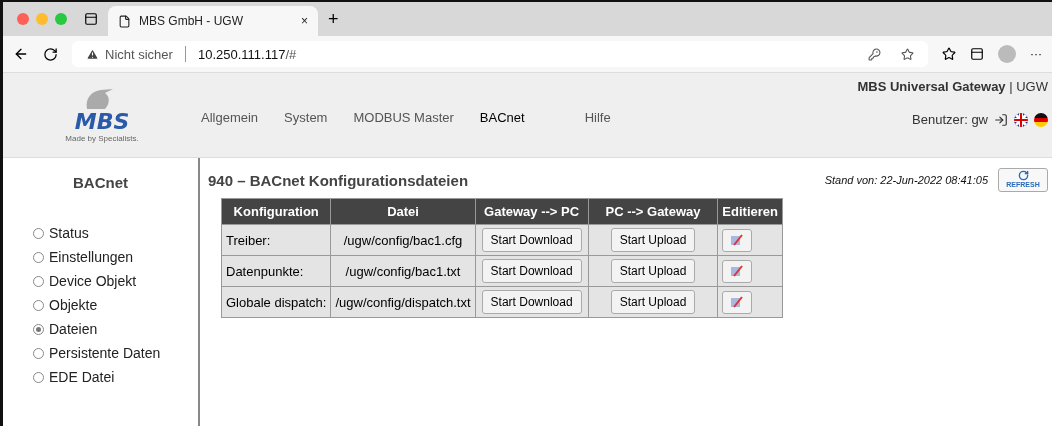  What do you see at coordinates (21, 54) in the screenshot?
I see `back-icon` at bounding box center [21, 54].